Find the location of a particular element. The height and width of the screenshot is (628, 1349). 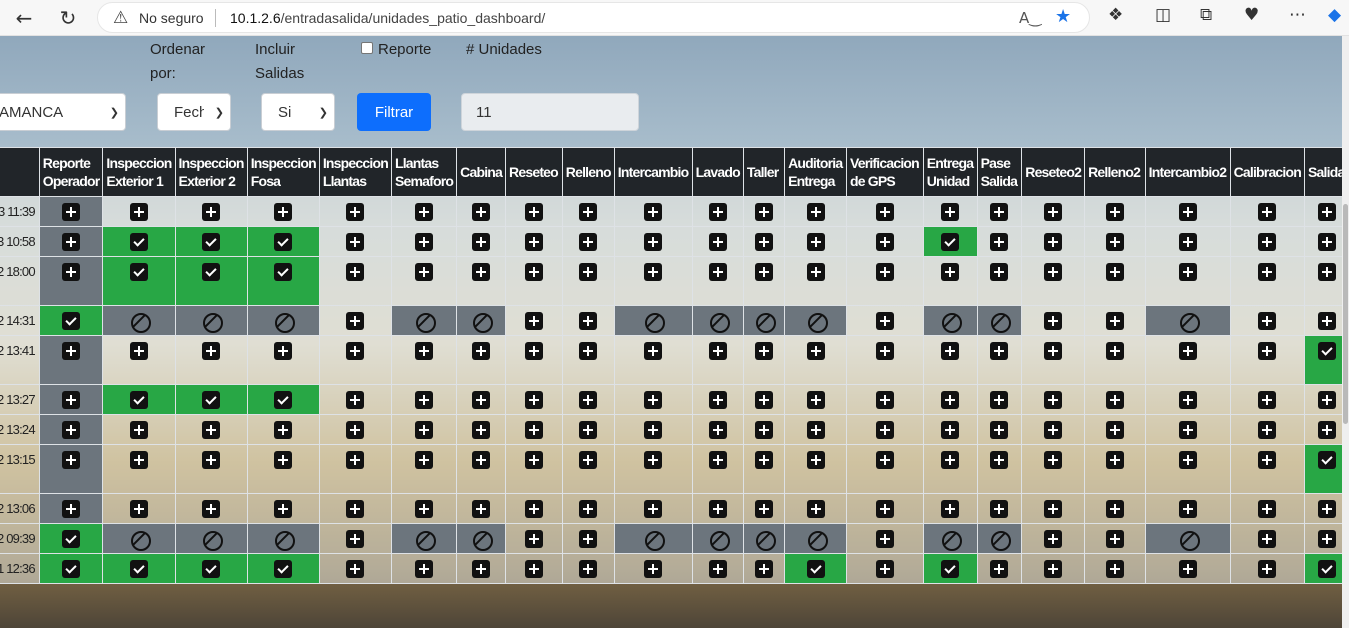

report-checkbox is located at coordinates (367, 48).